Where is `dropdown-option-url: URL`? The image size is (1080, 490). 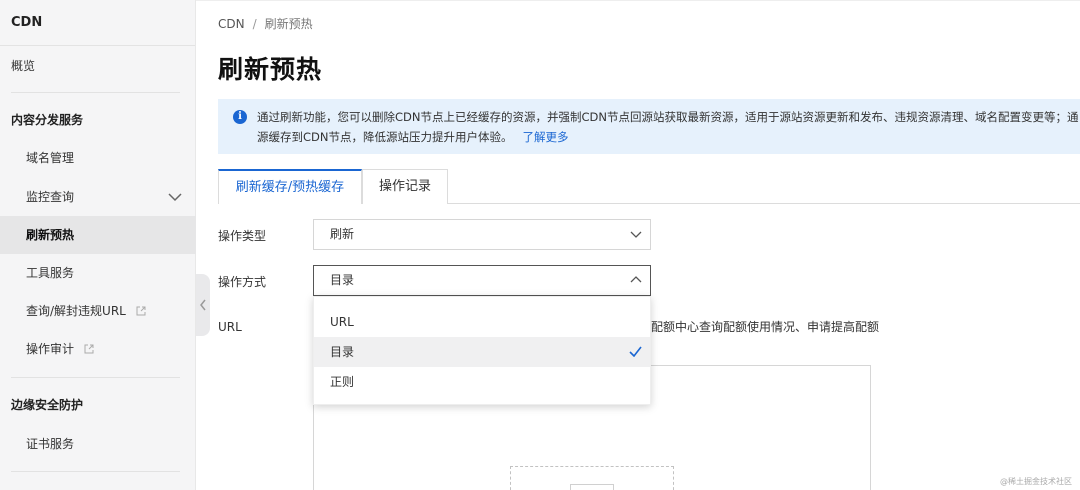 dropdown-option-url: URL is located at coordinates (482, 322).